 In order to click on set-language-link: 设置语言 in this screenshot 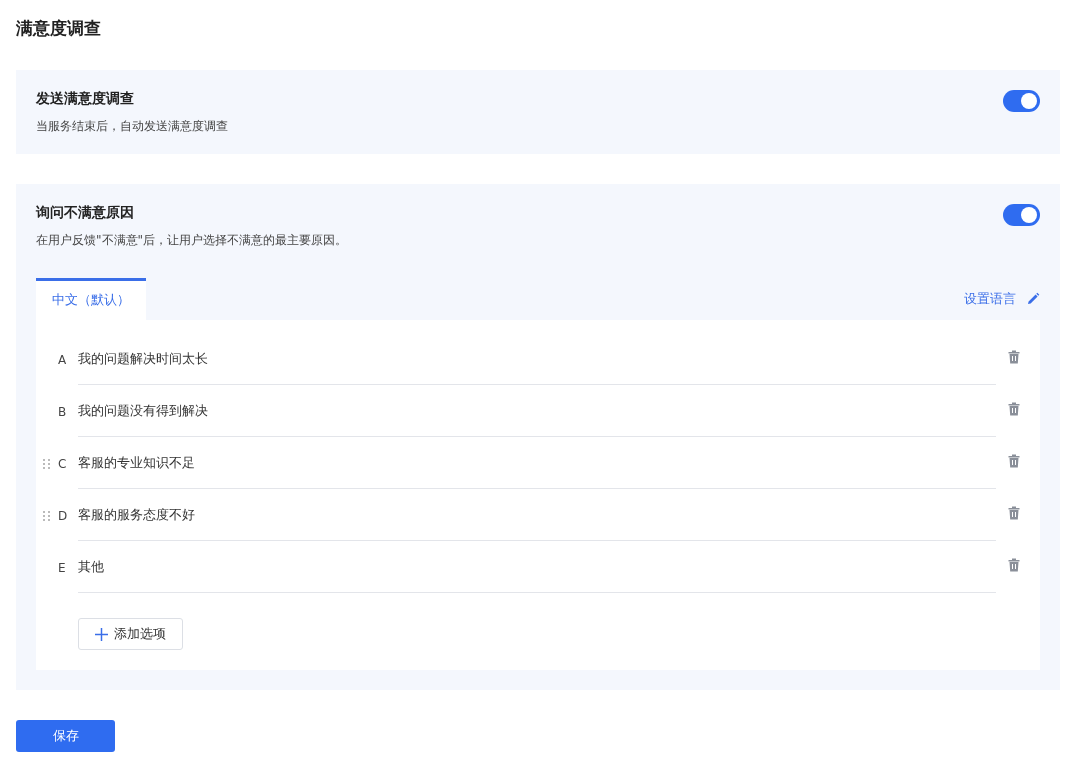, I will do `click(990, 299)`.